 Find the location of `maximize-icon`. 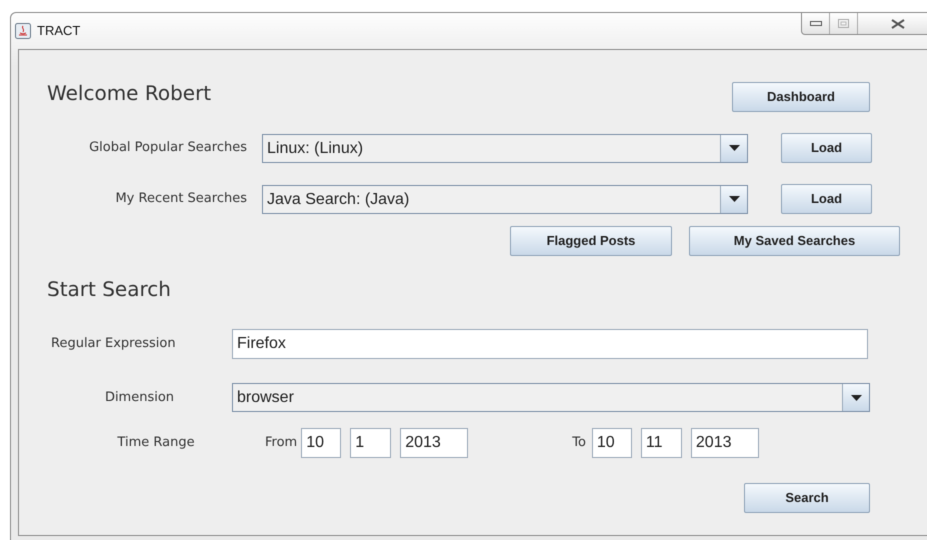

maximize-icon is located at coordinates (843, 23).